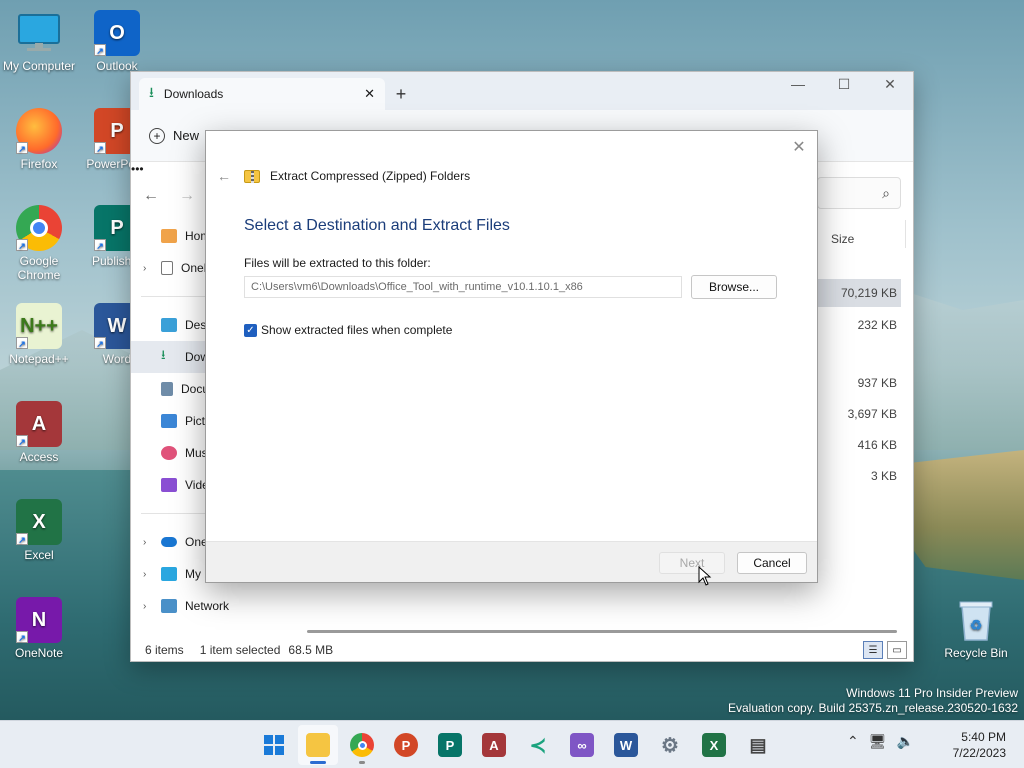  Describe the element at coordinates (979, 745) in the screenshot. I see `taskbar-clock: 5:40 PM 7/22/2023` at that location.